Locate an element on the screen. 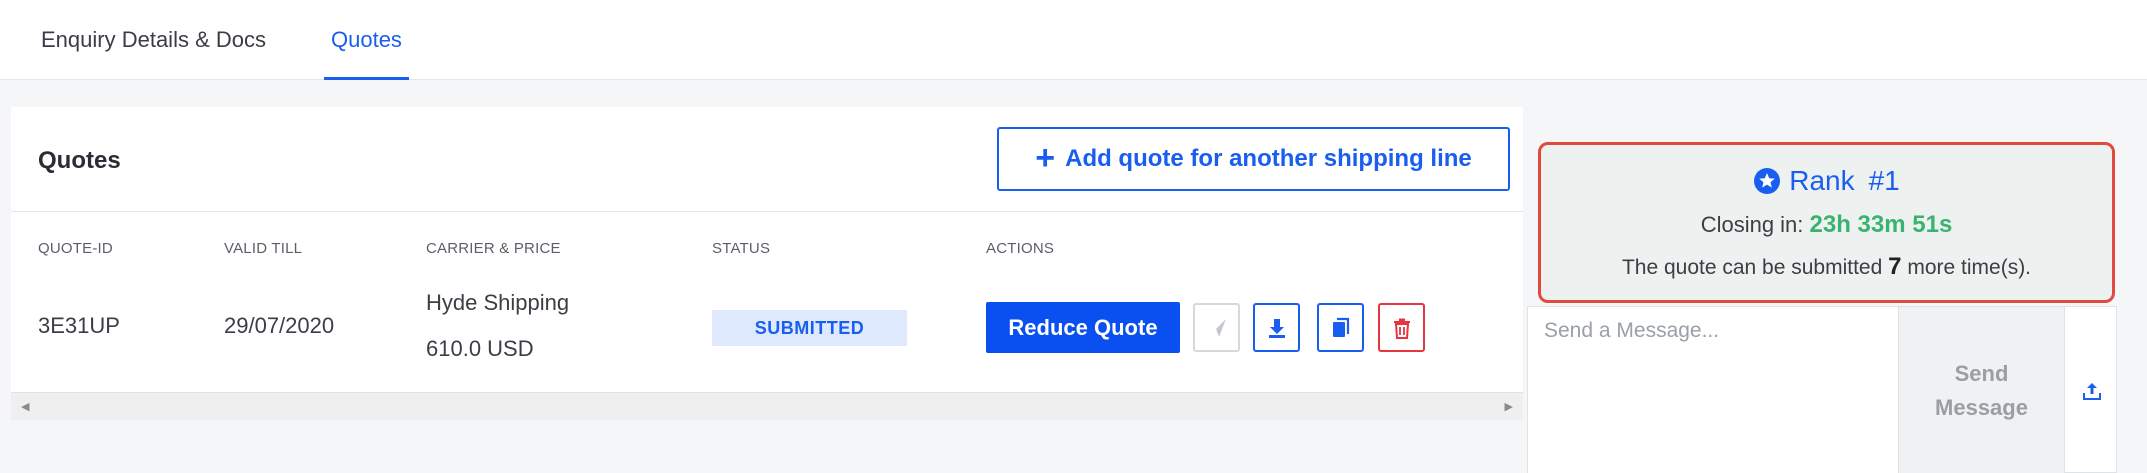 This screenshot has height=473, width=2147. remaining-count: 7 is located at coordinates (1895, 266).